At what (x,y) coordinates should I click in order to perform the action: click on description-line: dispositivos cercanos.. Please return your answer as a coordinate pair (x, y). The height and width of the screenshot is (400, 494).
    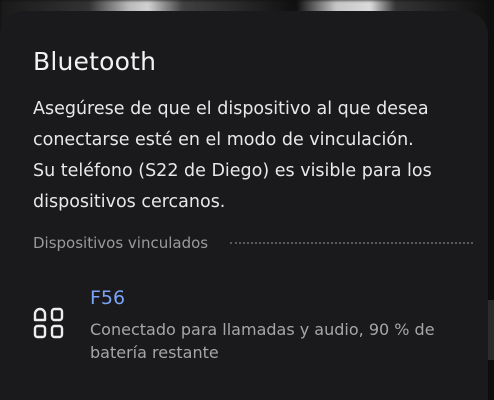
    Looking at the image, I should click on (129, 202).